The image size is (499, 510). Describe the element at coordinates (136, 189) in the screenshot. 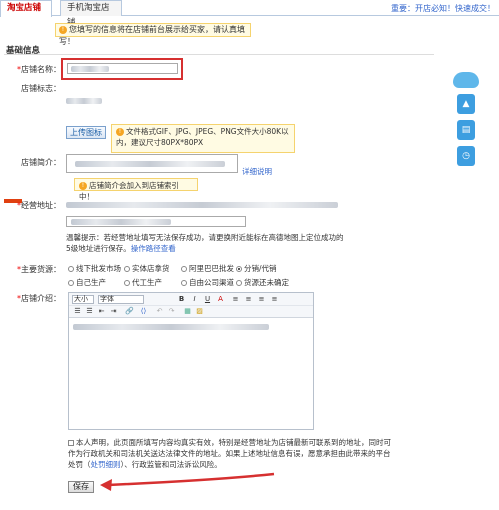

I see `intro-index-tip: ! 店铺简介会加入到店铺索引中！` at that location.